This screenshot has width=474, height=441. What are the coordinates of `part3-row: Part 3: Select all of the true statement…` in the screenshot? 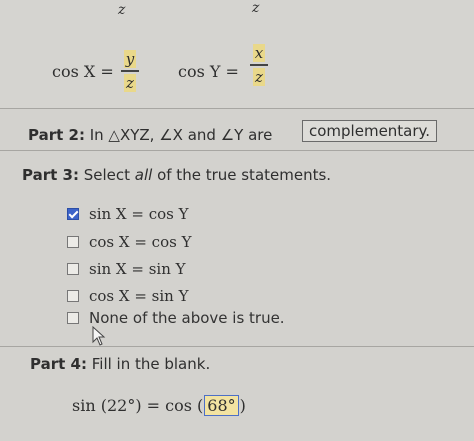 It's located at (176, 175).